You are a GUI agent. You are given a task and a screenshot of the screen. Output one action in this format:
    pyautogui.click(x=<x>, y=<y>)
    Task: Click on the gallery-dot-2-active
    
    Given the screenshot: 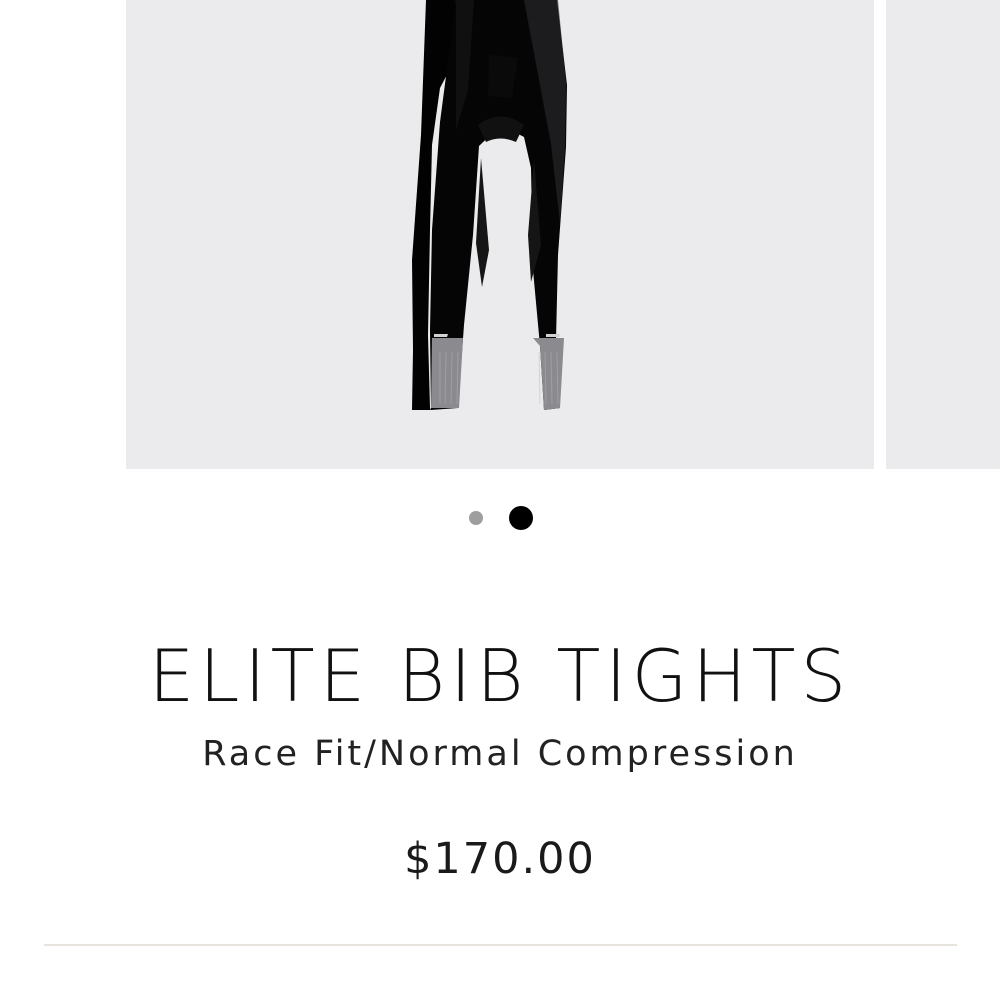 What is the action you would take?
    pyautogui.click(x=521, y=518)
    